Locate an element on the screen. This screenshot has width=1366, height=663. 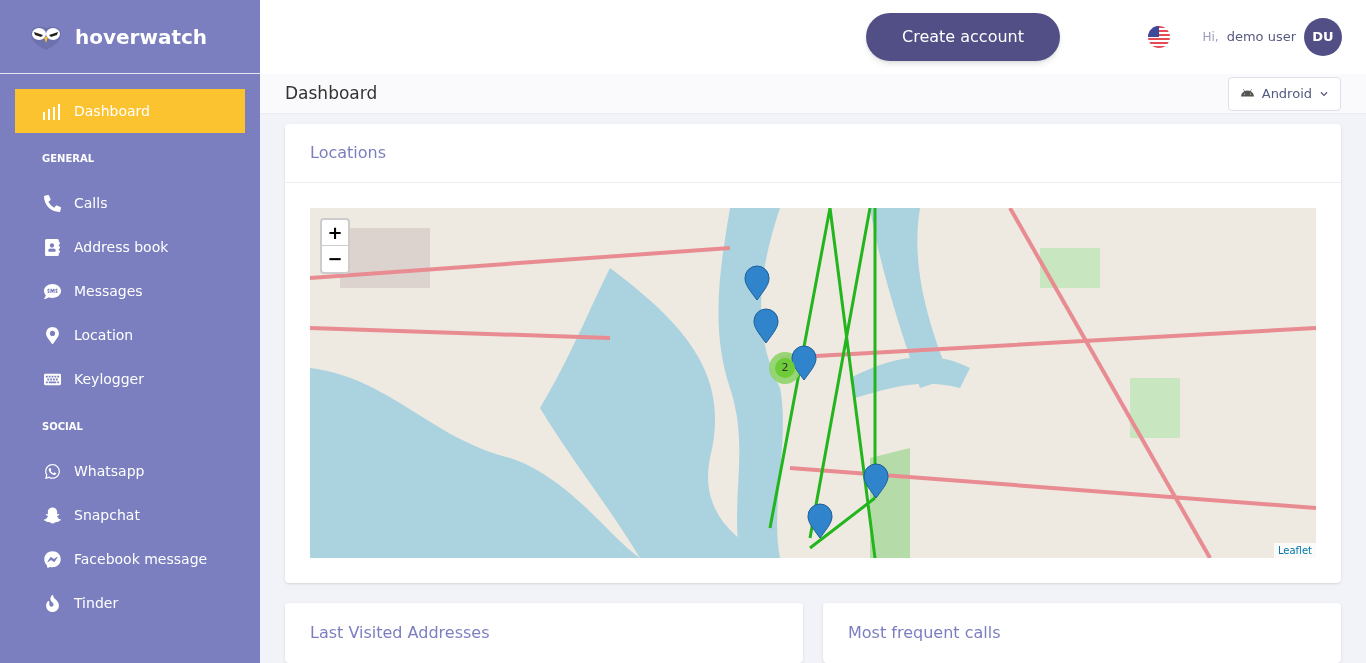
greeting: Hi, is located at coordinates (1210, 37).